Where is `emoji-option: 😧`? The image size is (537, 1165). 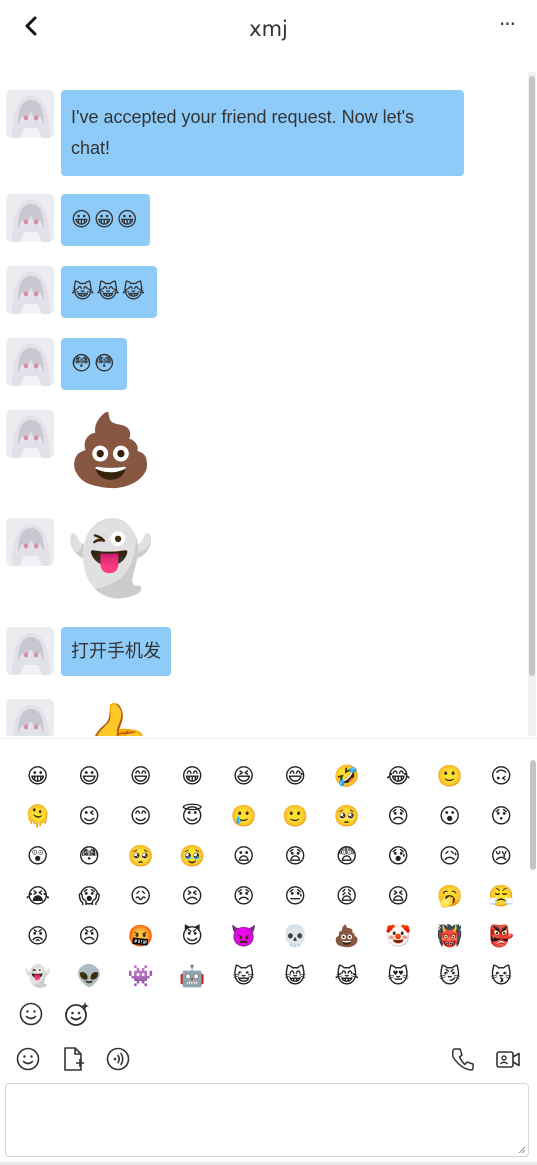 emoji-option: 😧 is located at coordinates (296, 856).